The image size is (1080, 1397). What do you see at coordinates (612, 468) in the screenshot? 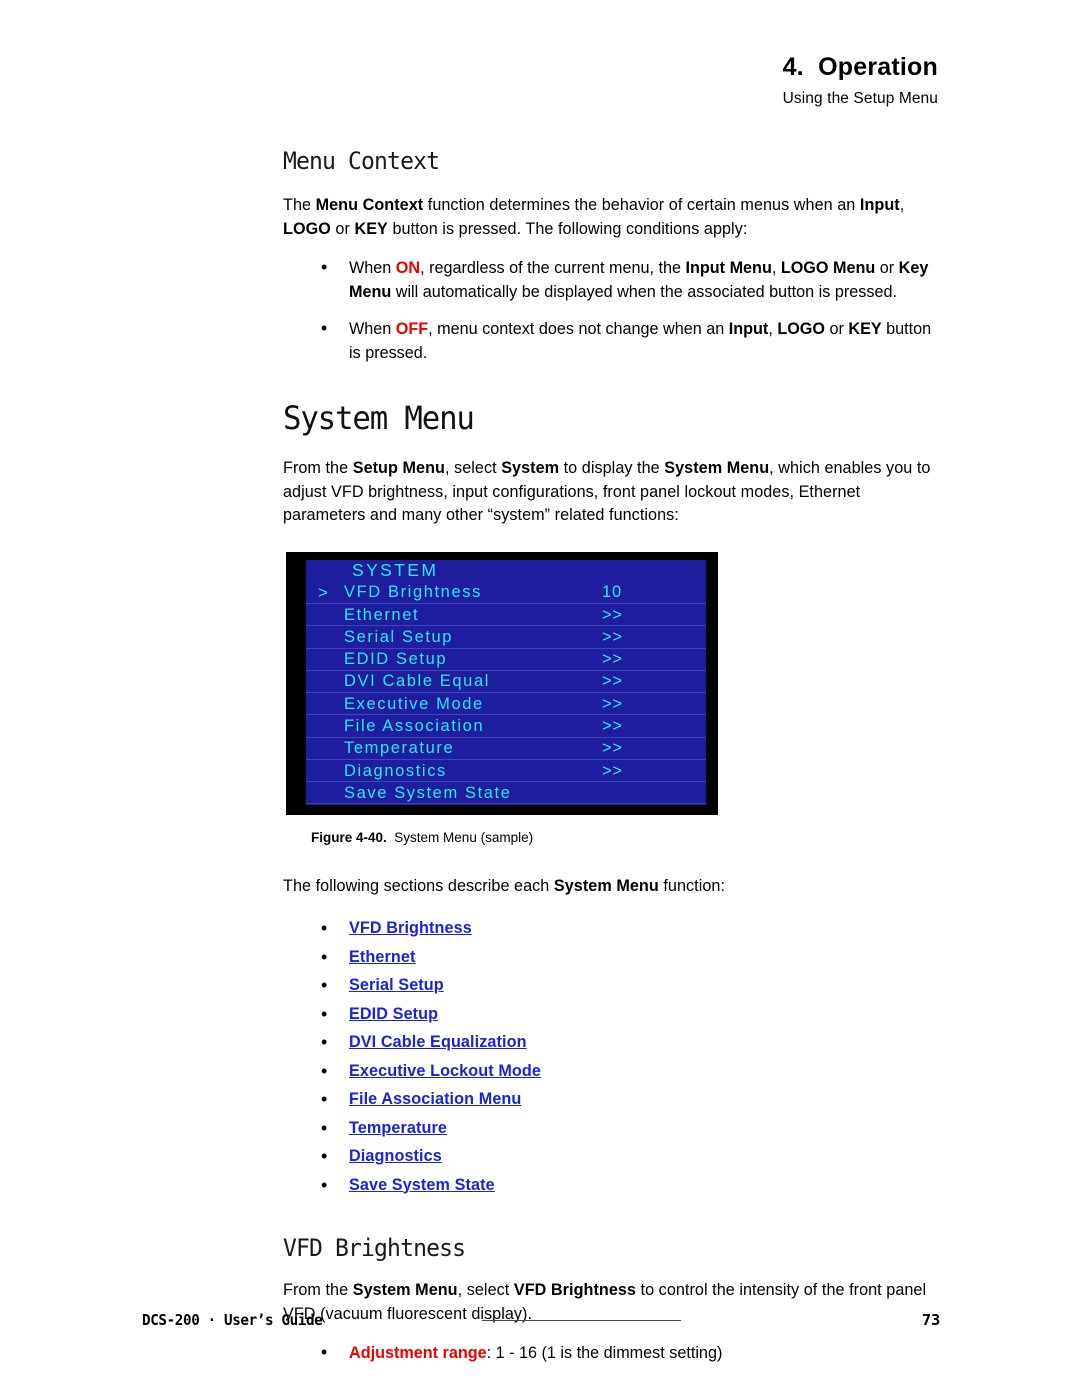
I see `text-fragment: to display the` at bounding box center [612, 468].